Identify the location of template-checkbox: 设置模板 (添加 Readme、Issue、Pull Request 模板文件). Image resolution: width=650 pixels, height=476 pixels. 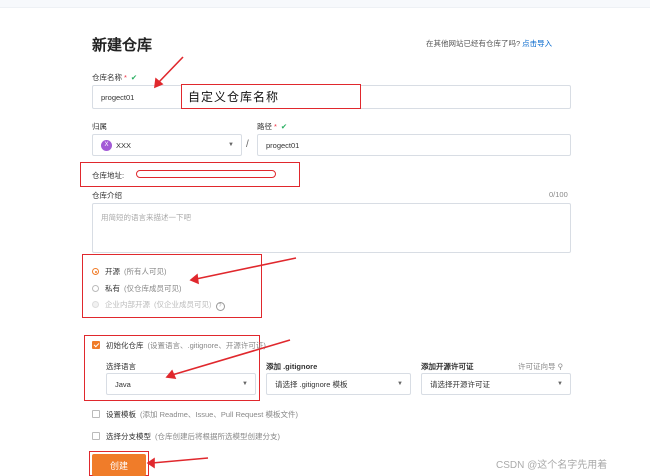
(195, 414).